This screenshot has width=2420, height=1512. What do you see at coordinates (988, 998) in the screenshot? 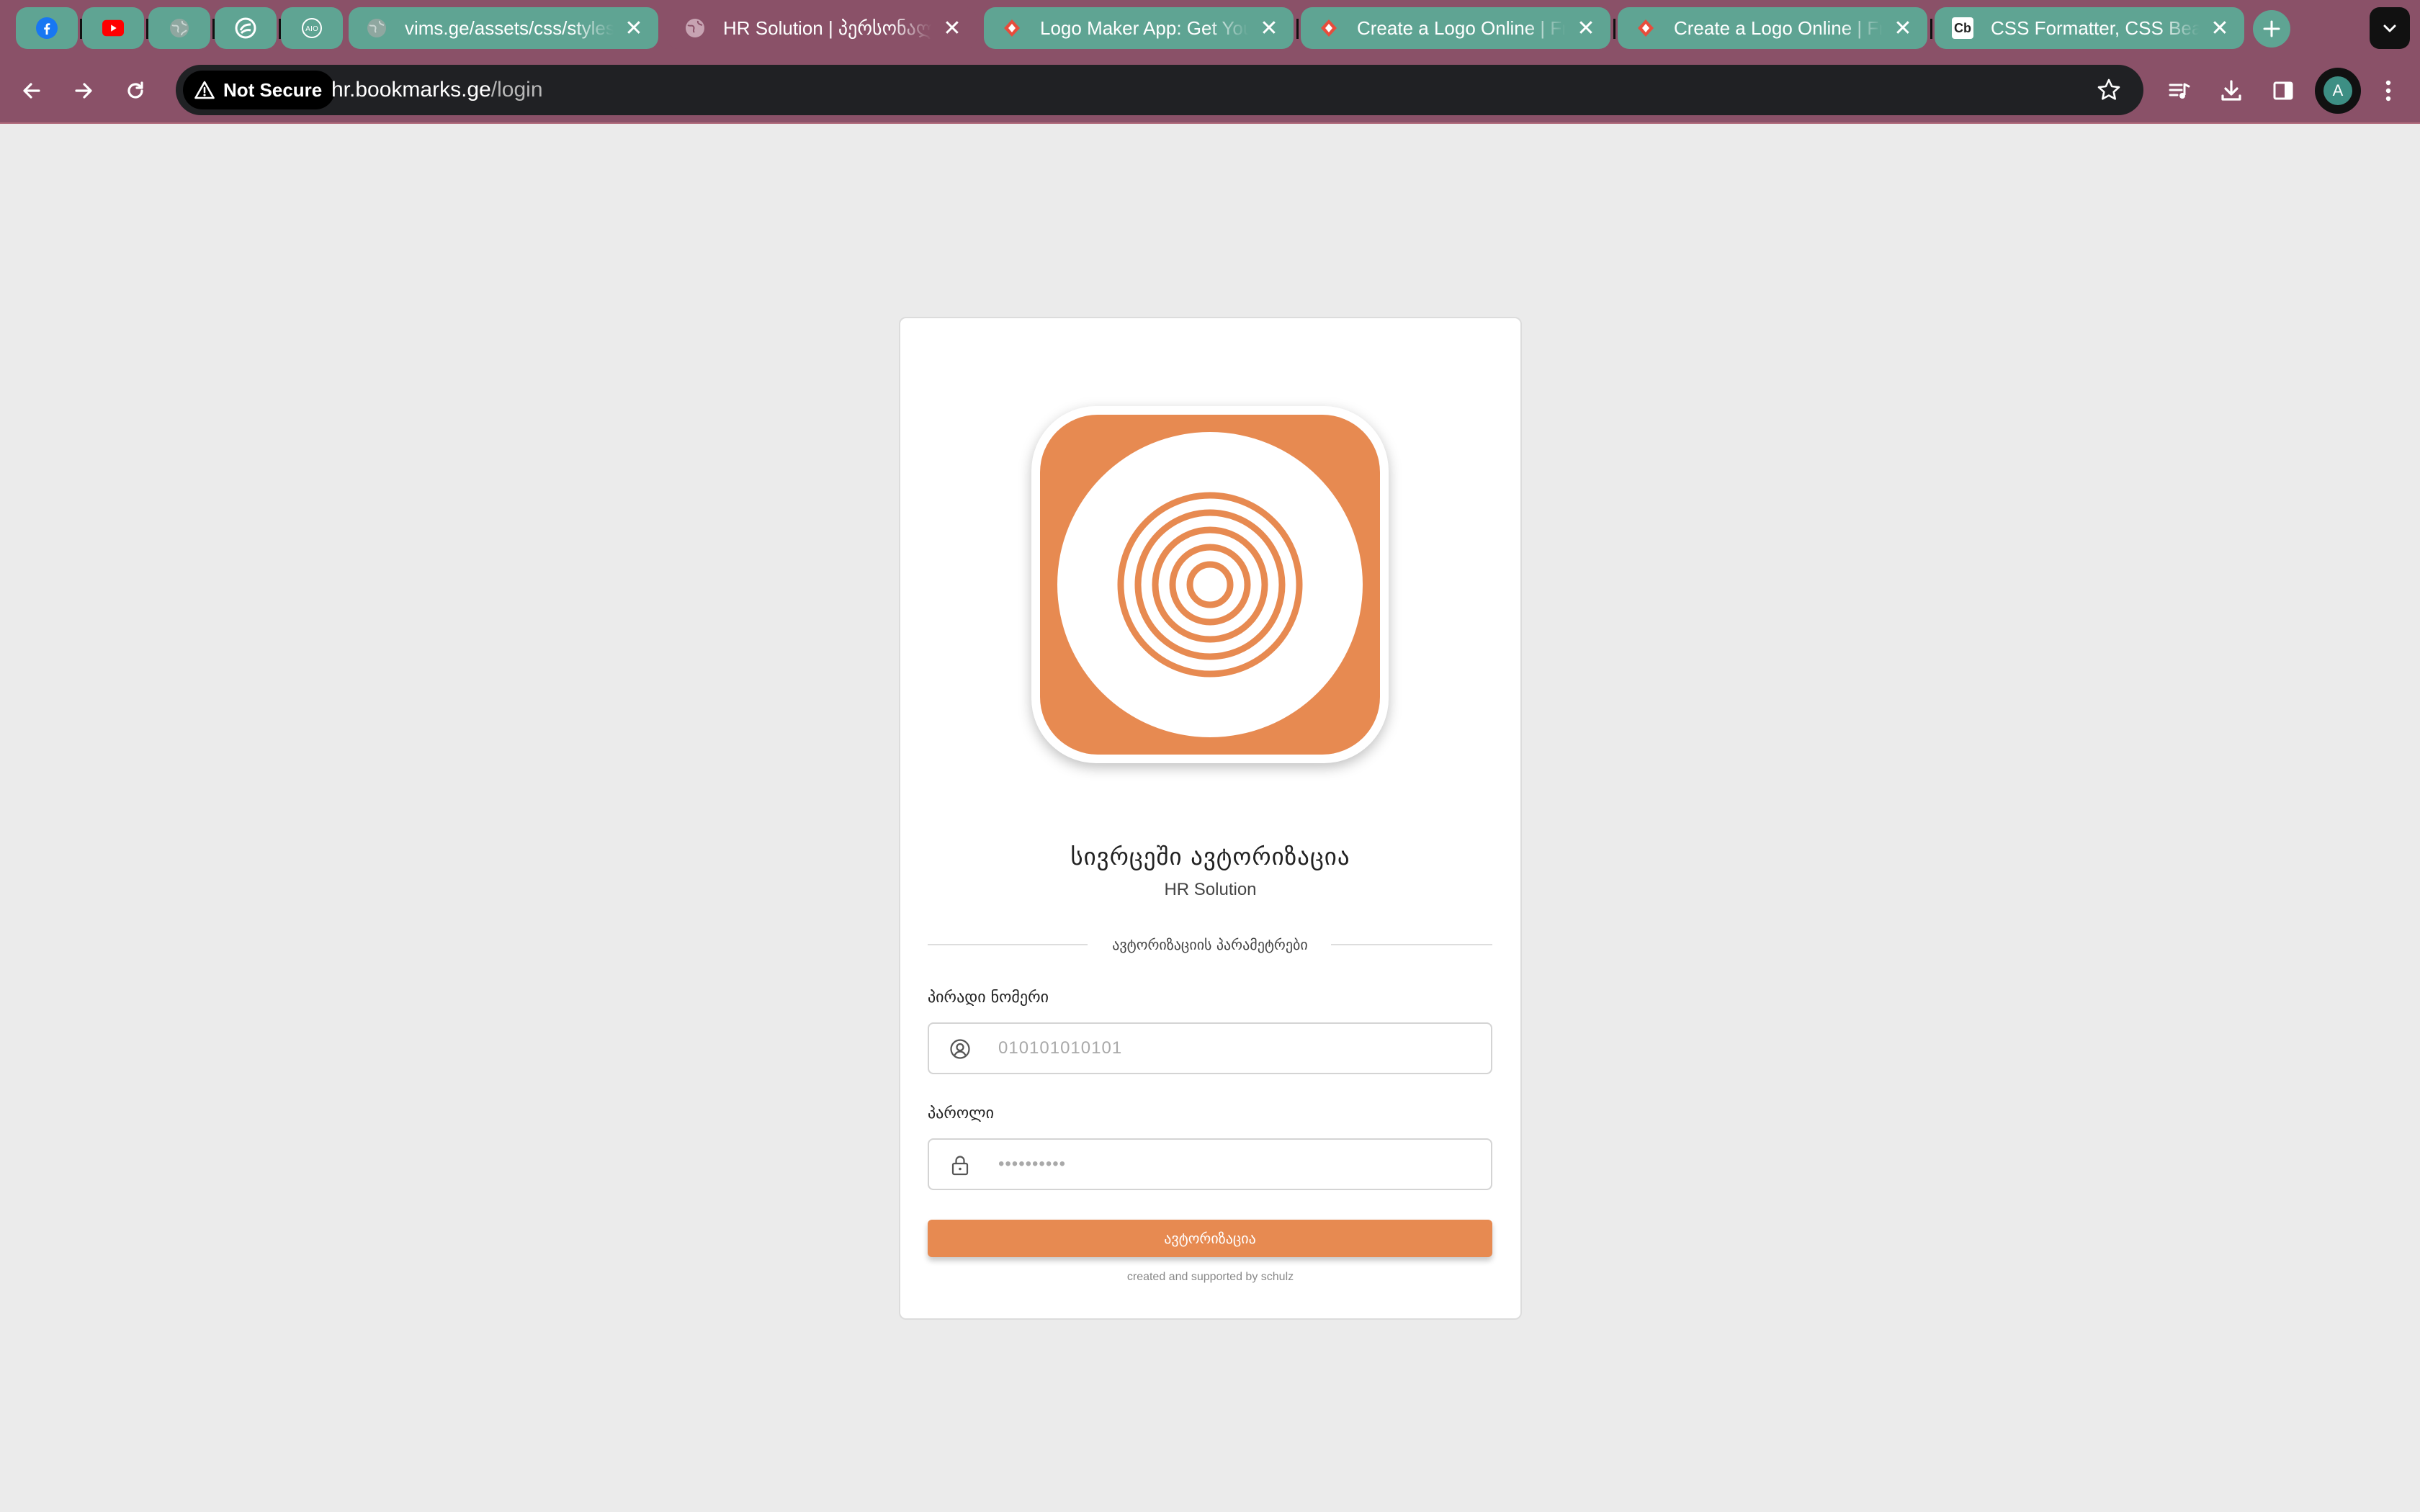
I see `personal-id-label: პირადი ნომერი` at bounding box center [988, 998].